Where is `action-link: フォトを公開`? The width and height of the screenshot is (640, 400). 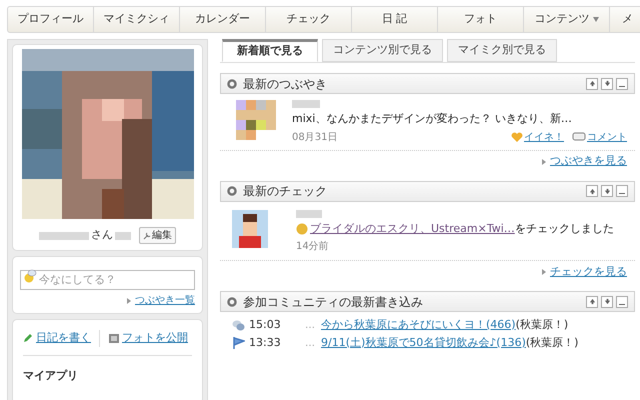
action-link: フォトを公開 is located at coordinates (155, 338).